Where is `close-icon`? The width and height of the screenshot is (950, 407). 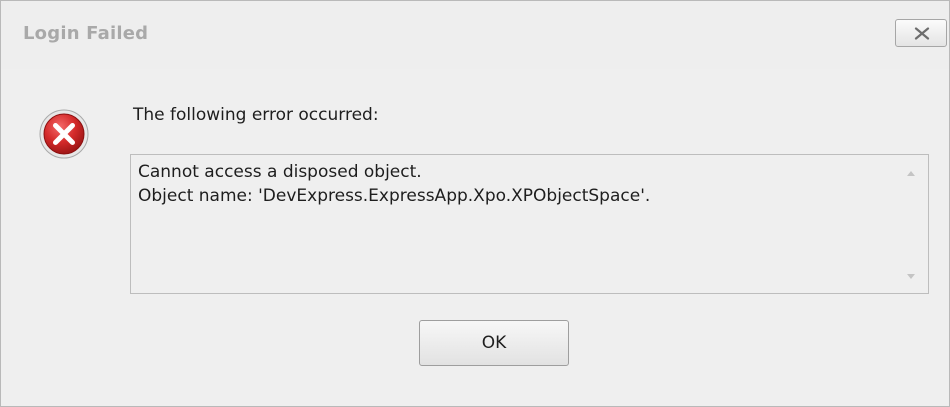
close-icon is located at coordinates (922, 33).